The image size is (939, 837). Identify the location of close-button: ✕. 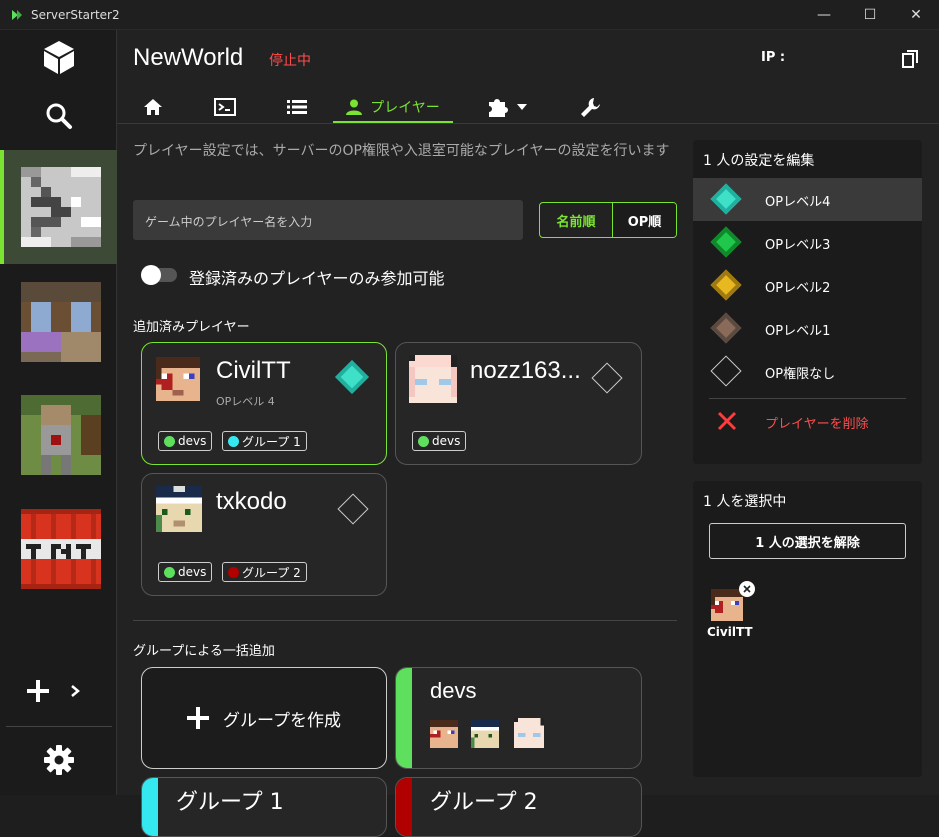
(916, 15).